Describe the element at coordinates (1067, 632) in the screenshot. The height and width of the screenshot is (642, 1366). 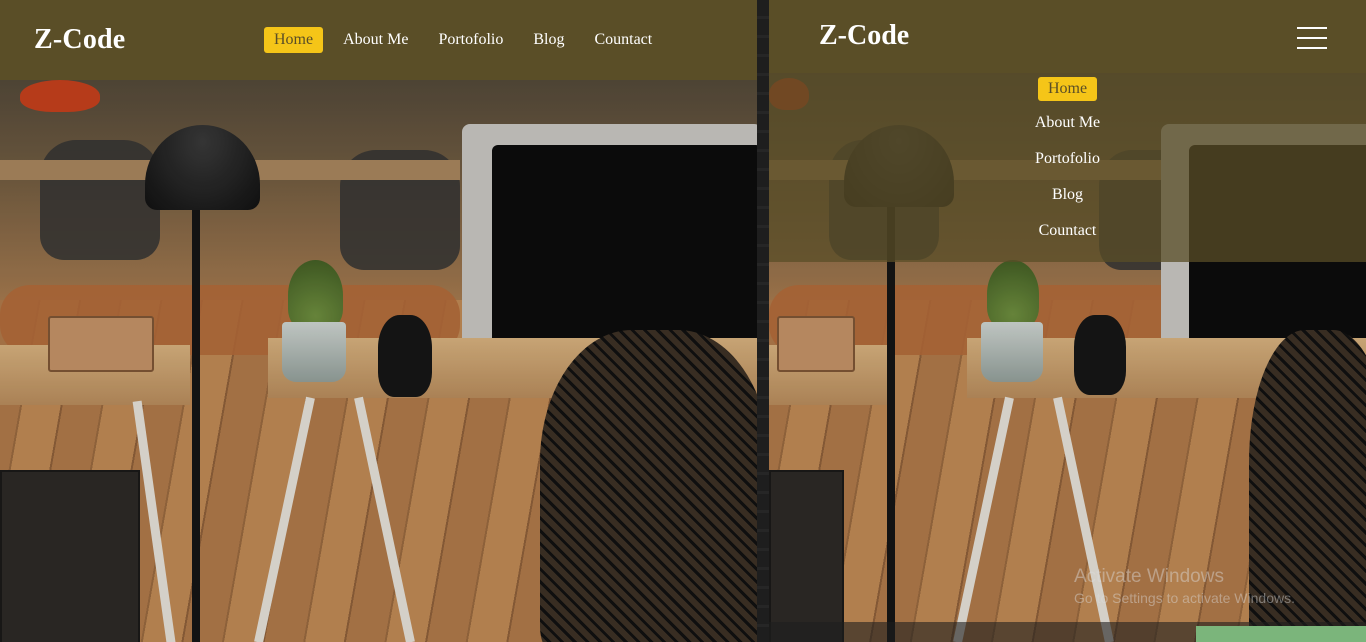
I see `taskbar-strip` at that location.